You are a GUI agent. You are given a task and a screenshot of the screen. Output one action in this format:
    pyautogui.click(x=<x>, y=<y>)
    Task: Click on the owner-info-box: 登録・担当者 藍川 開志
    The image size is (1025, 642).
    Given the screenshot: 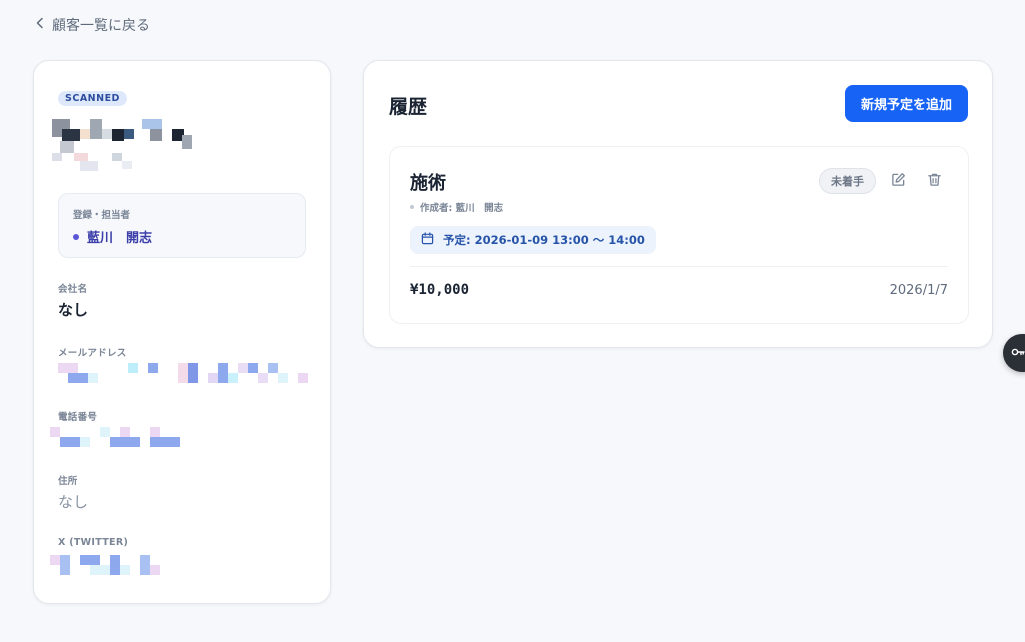 What is the action you would take?
    pyautogui.click(x=182, y=225)
    